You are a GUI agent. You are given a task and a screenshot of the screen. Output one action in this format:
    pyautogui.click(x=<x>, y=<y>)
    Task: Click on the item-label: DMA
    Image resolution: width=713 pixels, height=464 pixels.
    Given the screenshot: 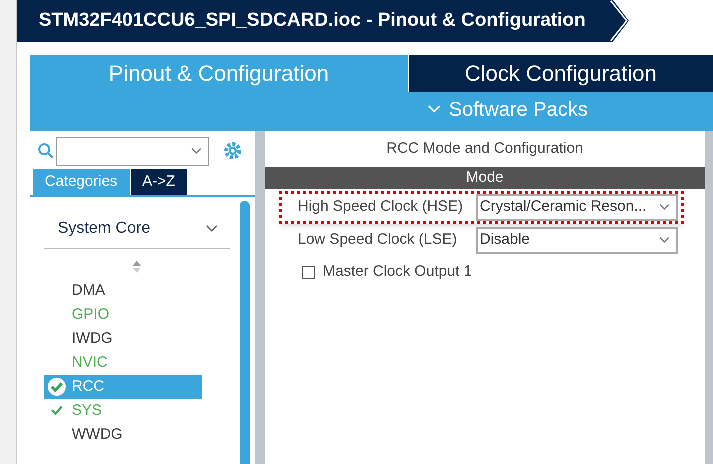 What is the action you would take?
    pyautogui.click(x=89, y=290)
    